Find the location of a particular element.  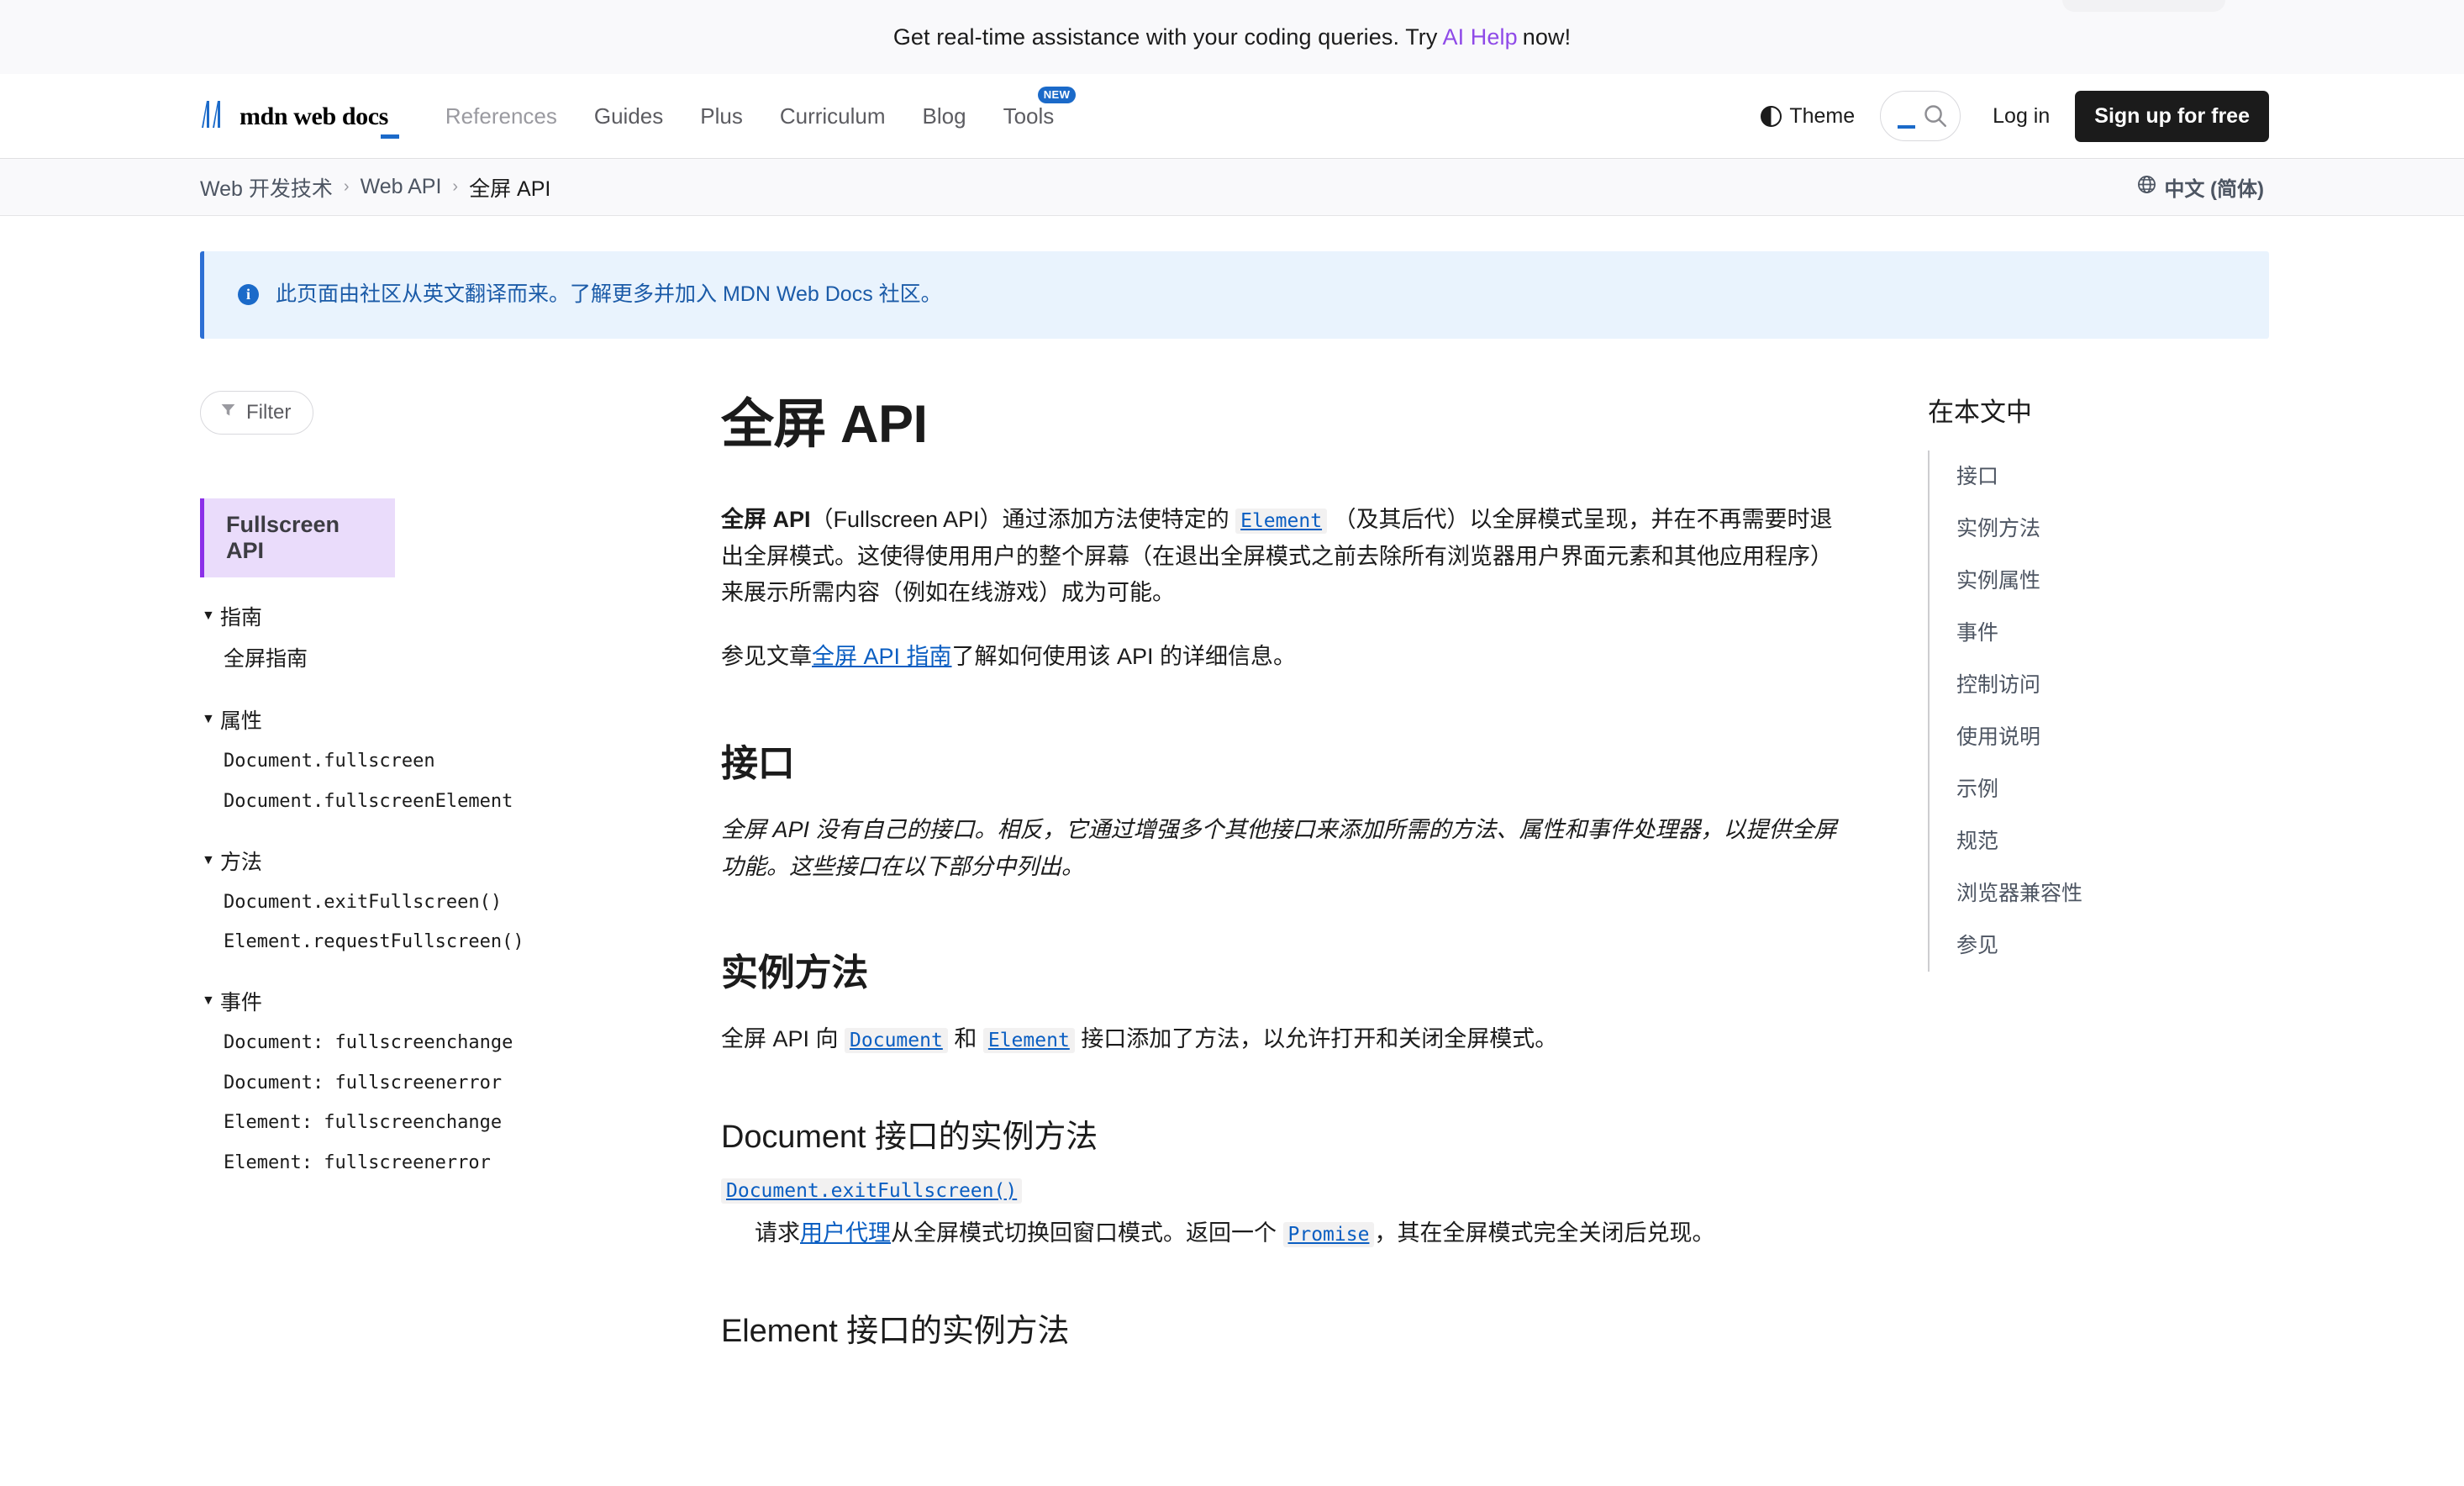

sidebar-group-properties: ▼ 属性 is located at coordinates (231, 719).